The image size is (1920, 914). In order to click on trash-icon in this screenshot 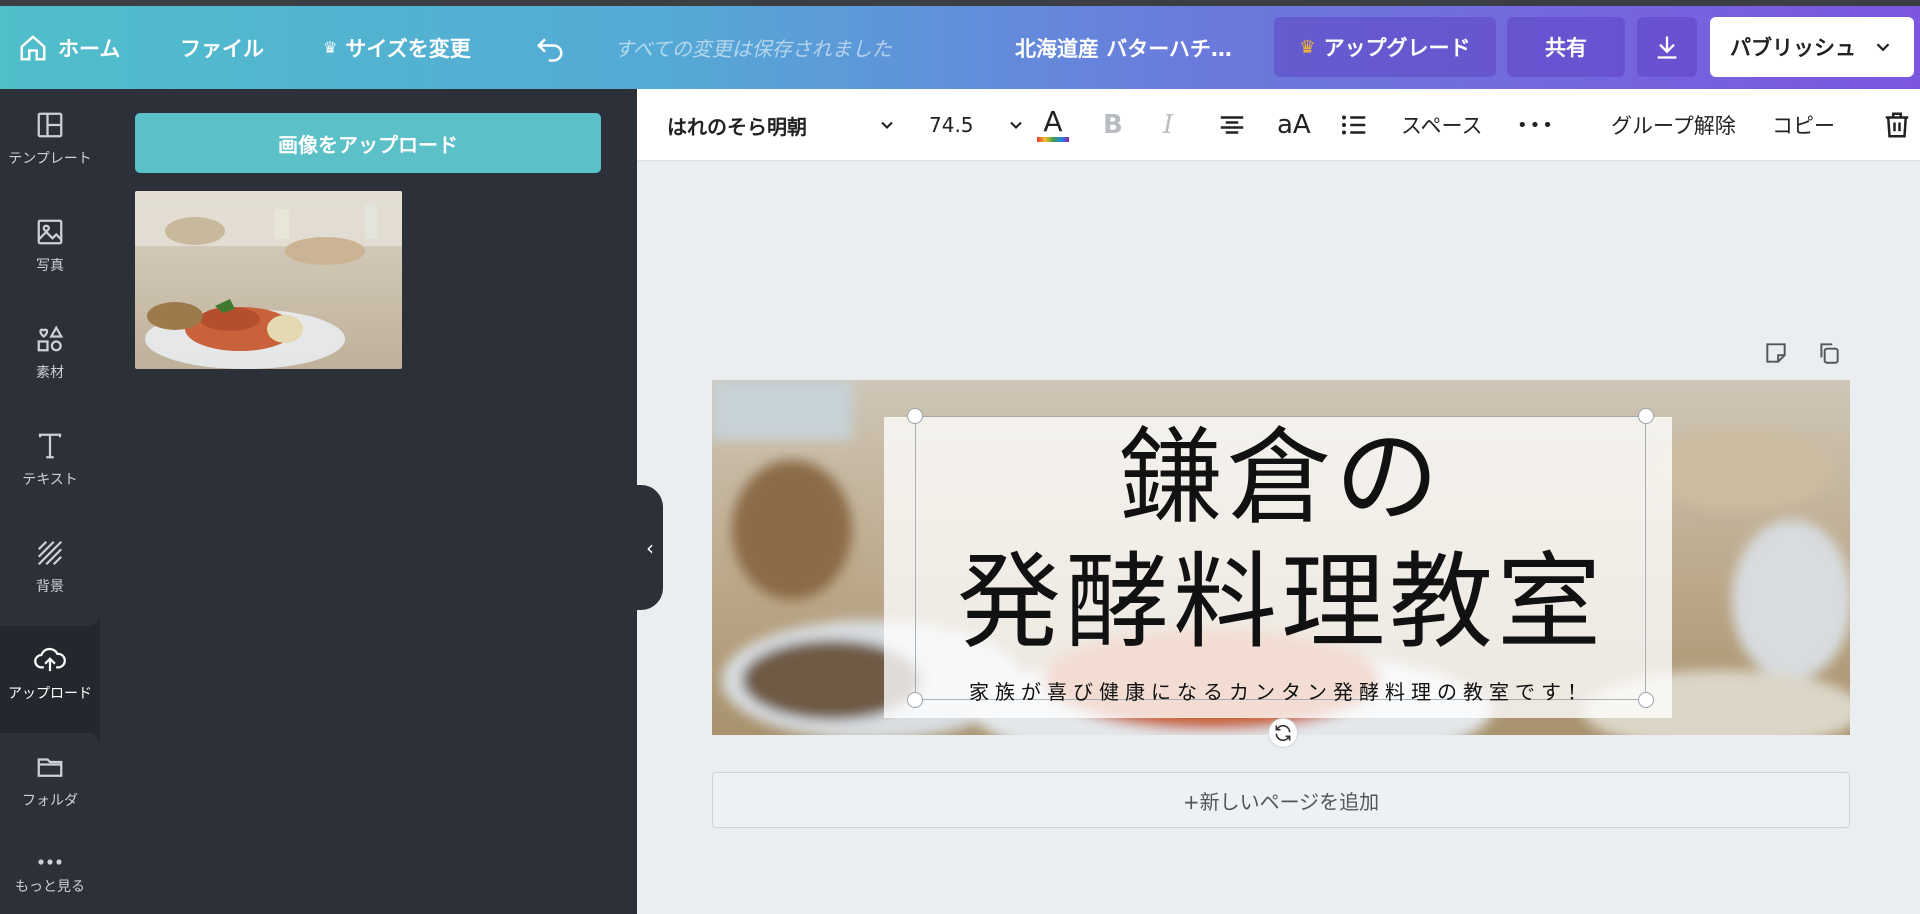, I will do `click(1897, 125)`.